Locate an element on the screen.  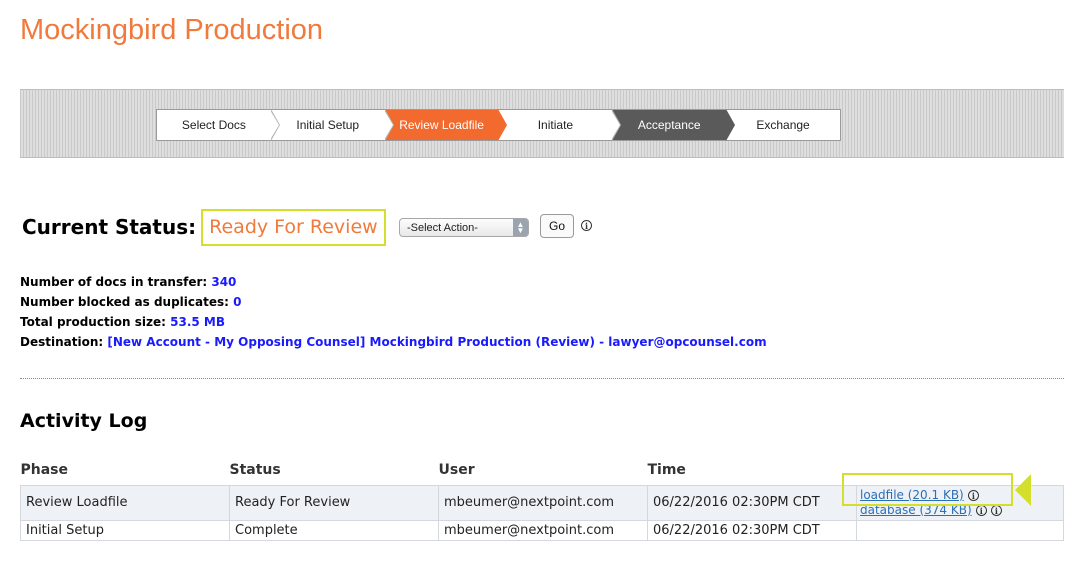
activity-log-title: Activity Log is located at coordinates (84, 421).